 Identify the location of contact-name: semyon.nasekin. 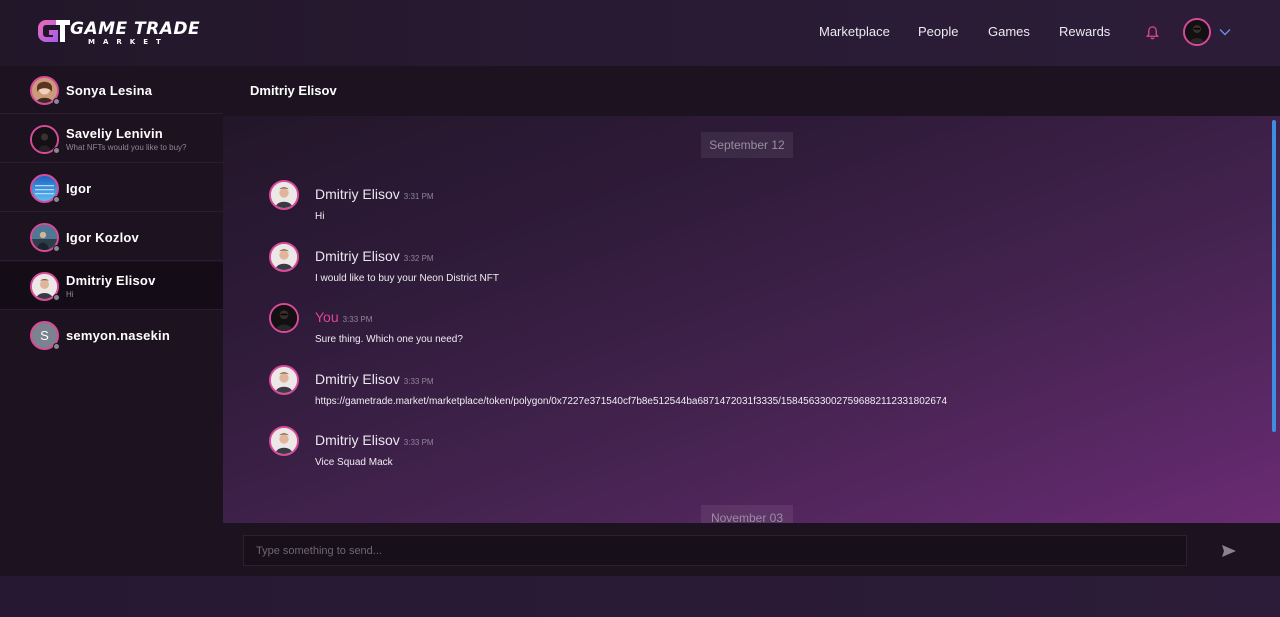
(118, 335).